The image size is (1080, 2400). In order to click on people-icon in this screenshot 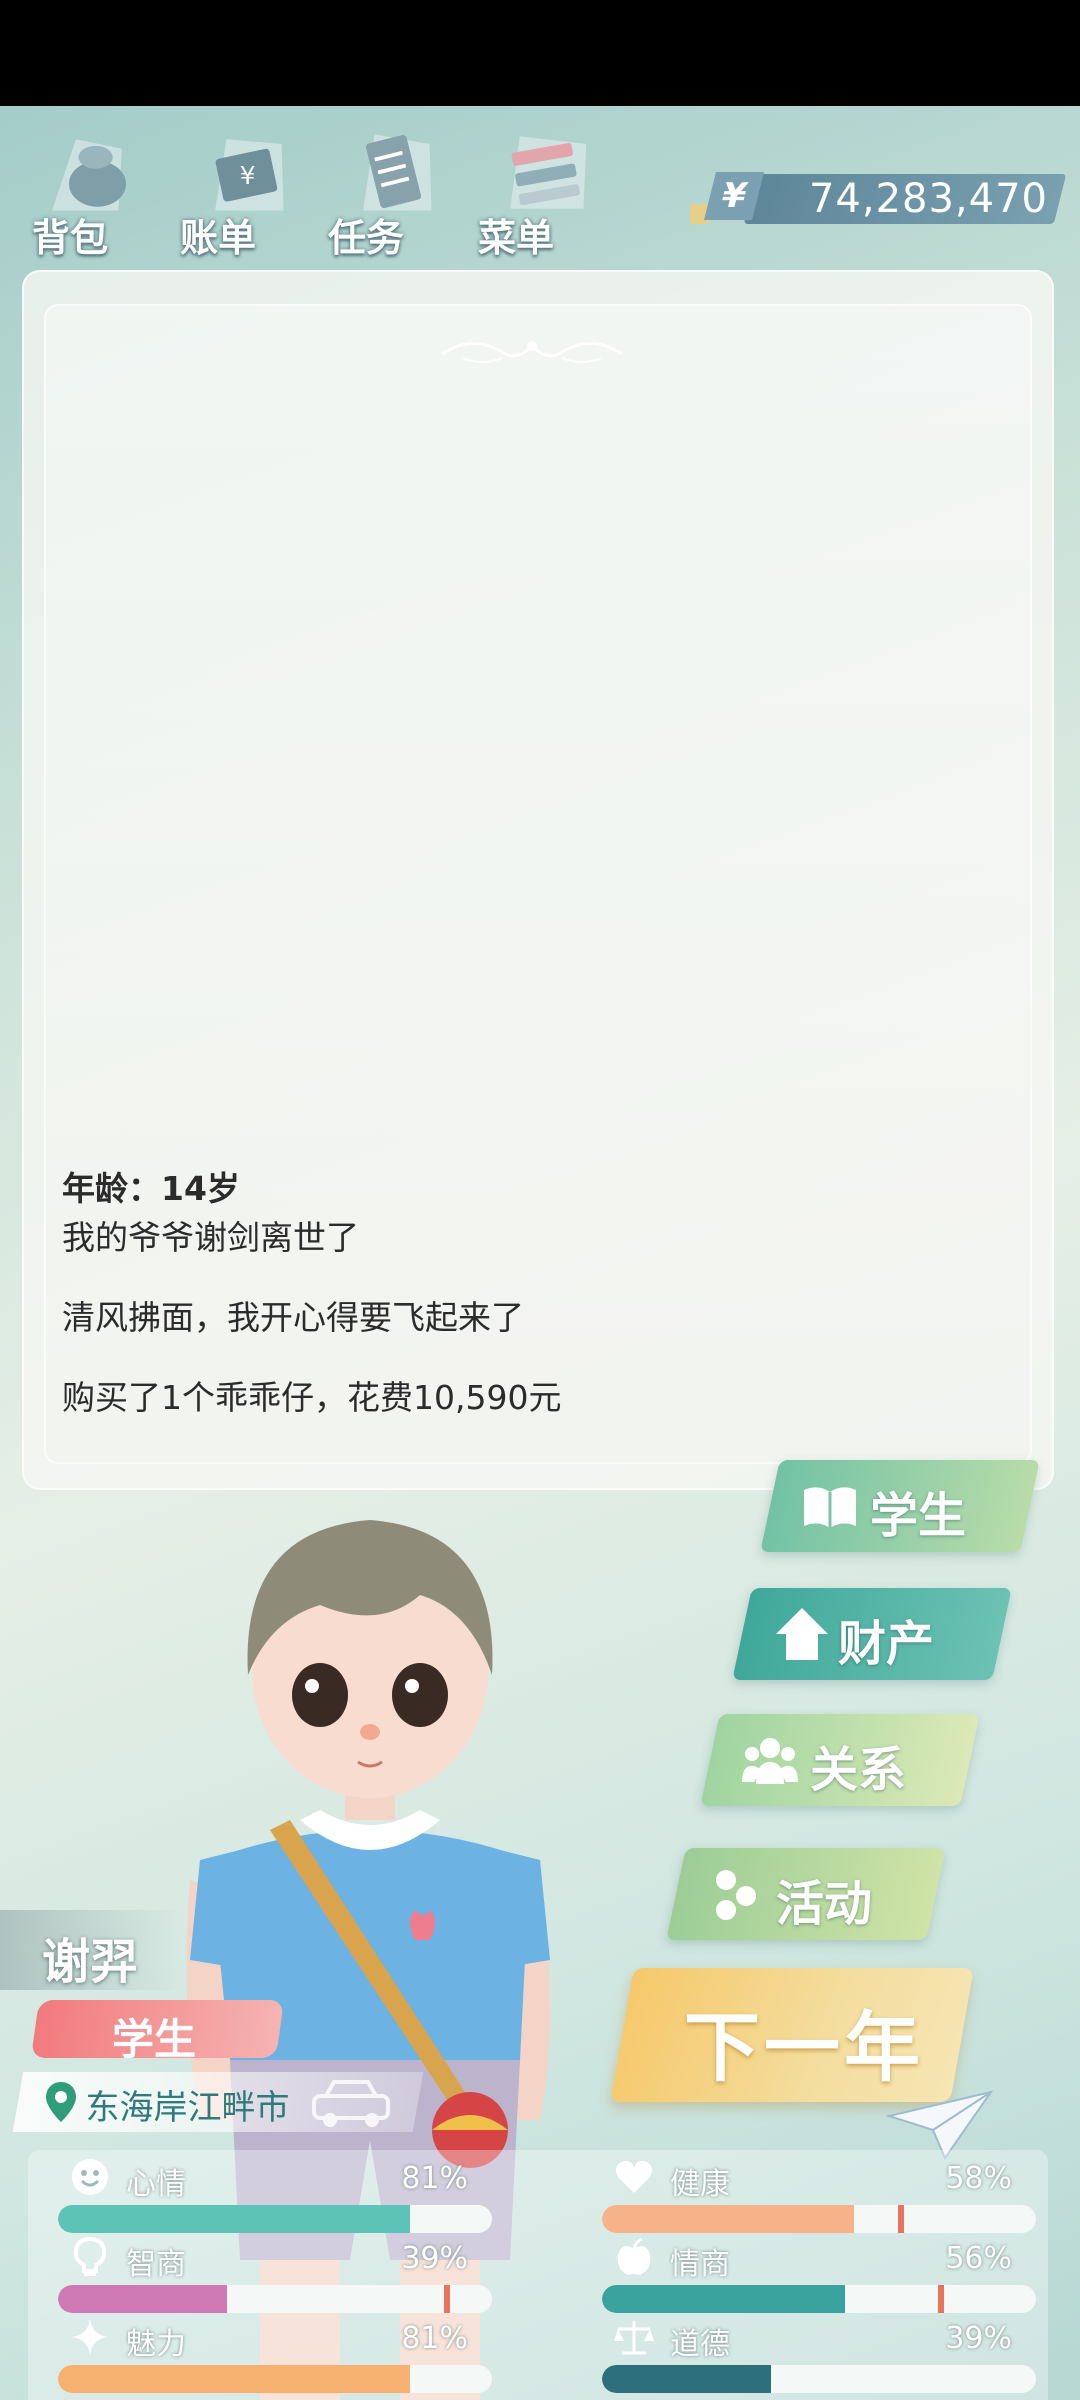, I will do `click(770, 1761)`.